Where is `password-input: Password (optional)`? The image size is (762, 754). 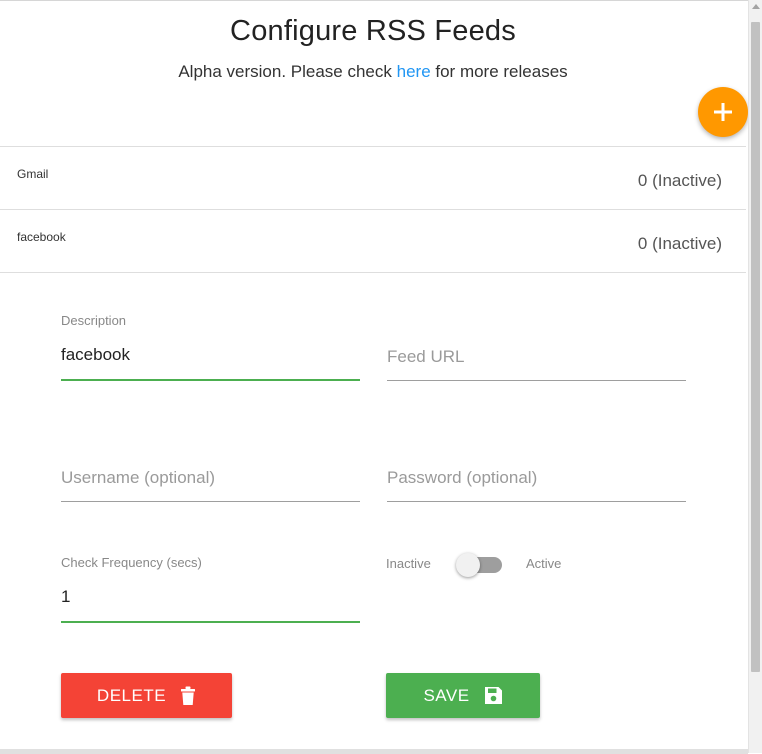 password-input: Password (optional) is located at coordinates (462, 478).